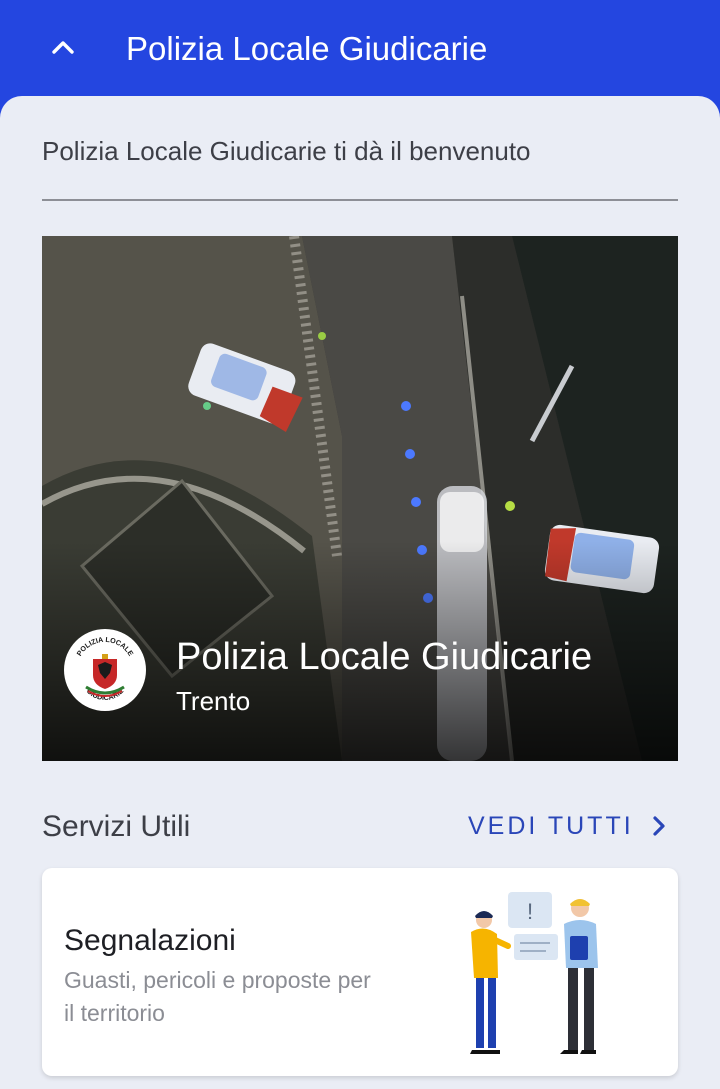  Describe the element at coordinates (360, 200) in the screenshot. I see `divider` at that location.